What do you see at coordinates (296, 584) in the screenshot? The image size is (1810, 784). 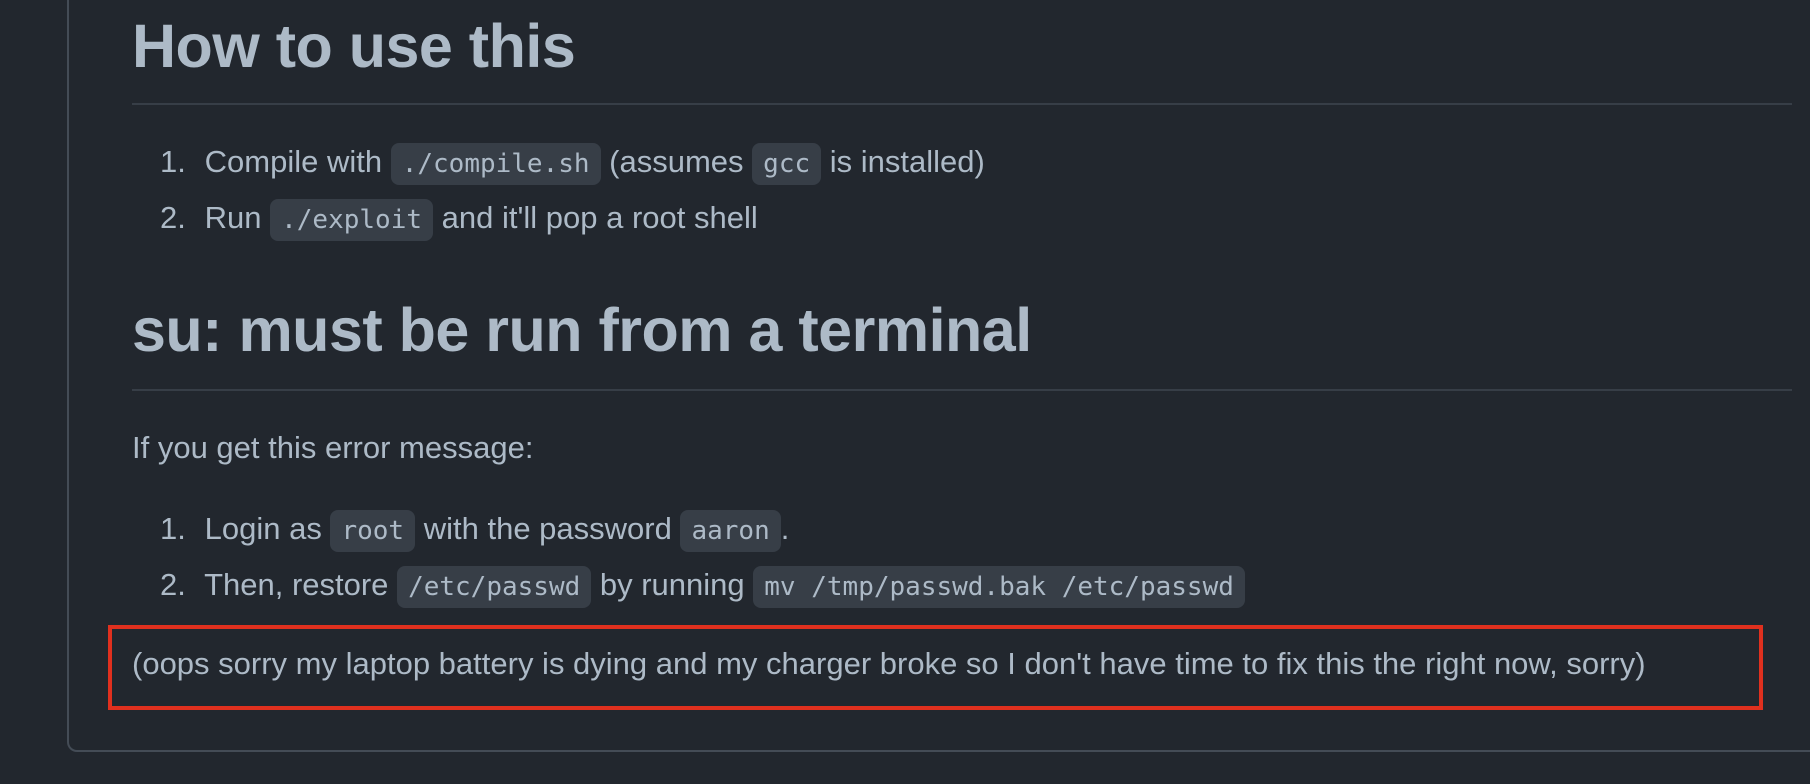 I see `list-item-text: Then, restore` at bounding box center [296, 584].